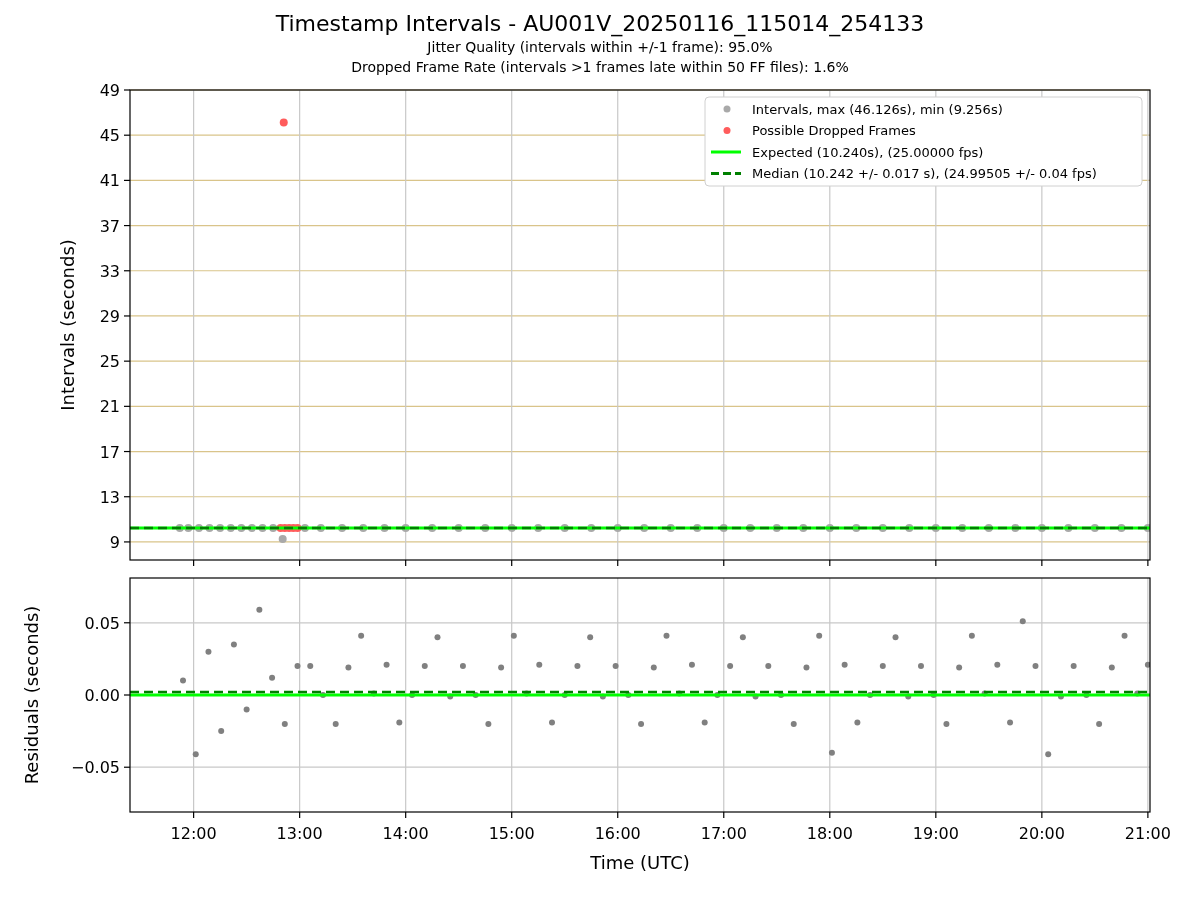 The image size is (1200, 900). What do you see at coordinates (600, 47) in the screenshot?
I see `chart-subtitle: Jitter Quality (intervals within +/-1 frame): 95.0%` at bounding box center [600, 47].